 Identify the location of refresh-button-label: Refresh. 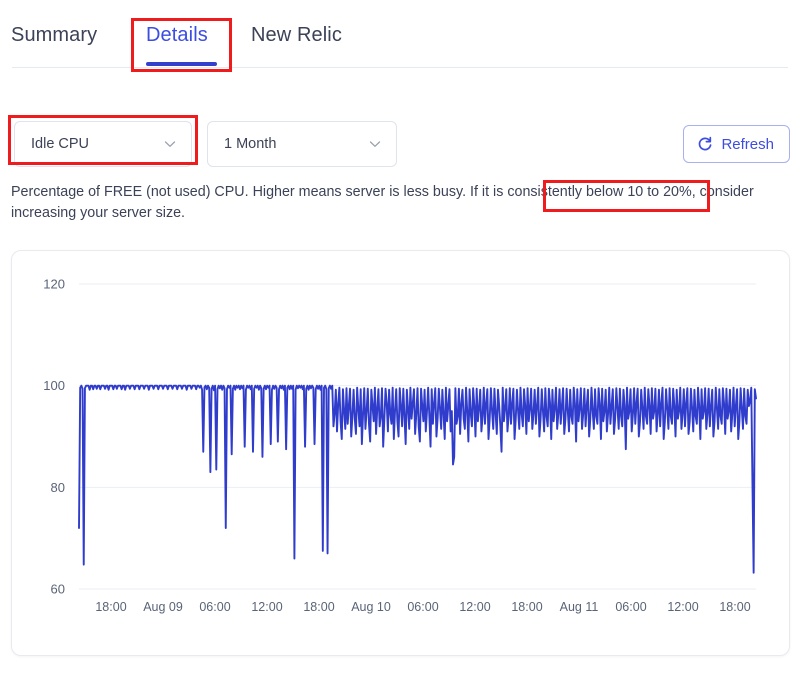
(747, 144).